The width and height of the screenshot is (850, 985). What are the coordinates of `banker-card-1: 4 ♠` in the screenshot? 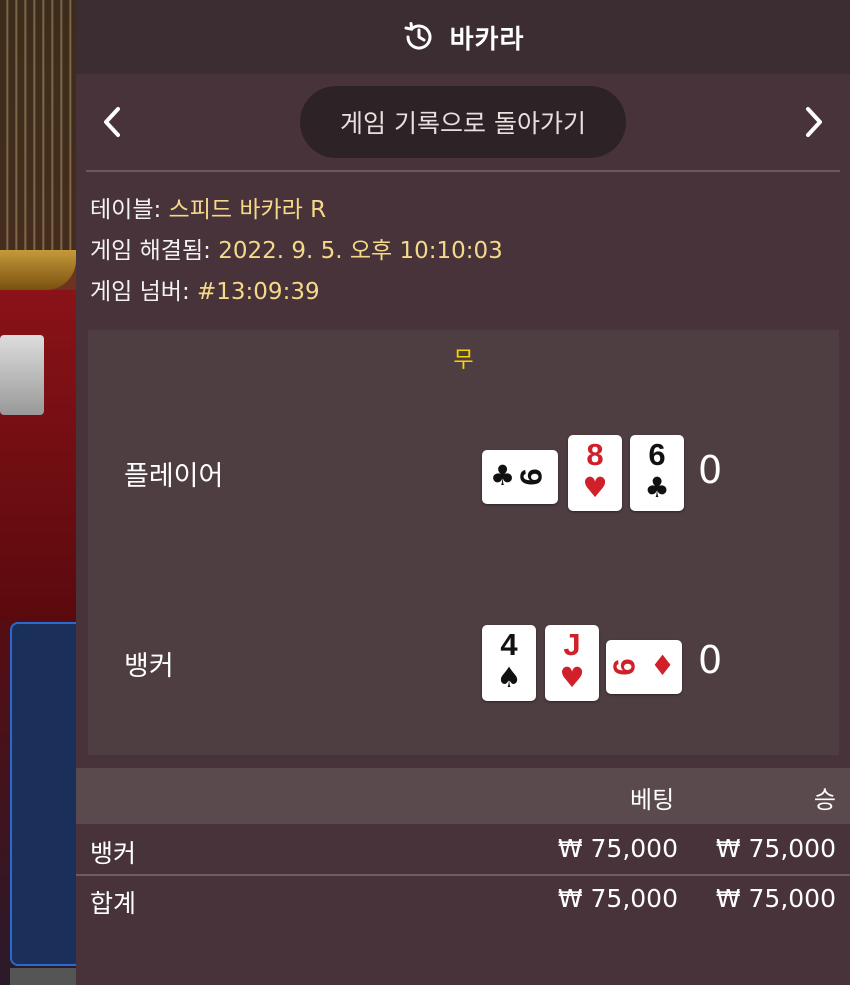 It's located at (509, 663).